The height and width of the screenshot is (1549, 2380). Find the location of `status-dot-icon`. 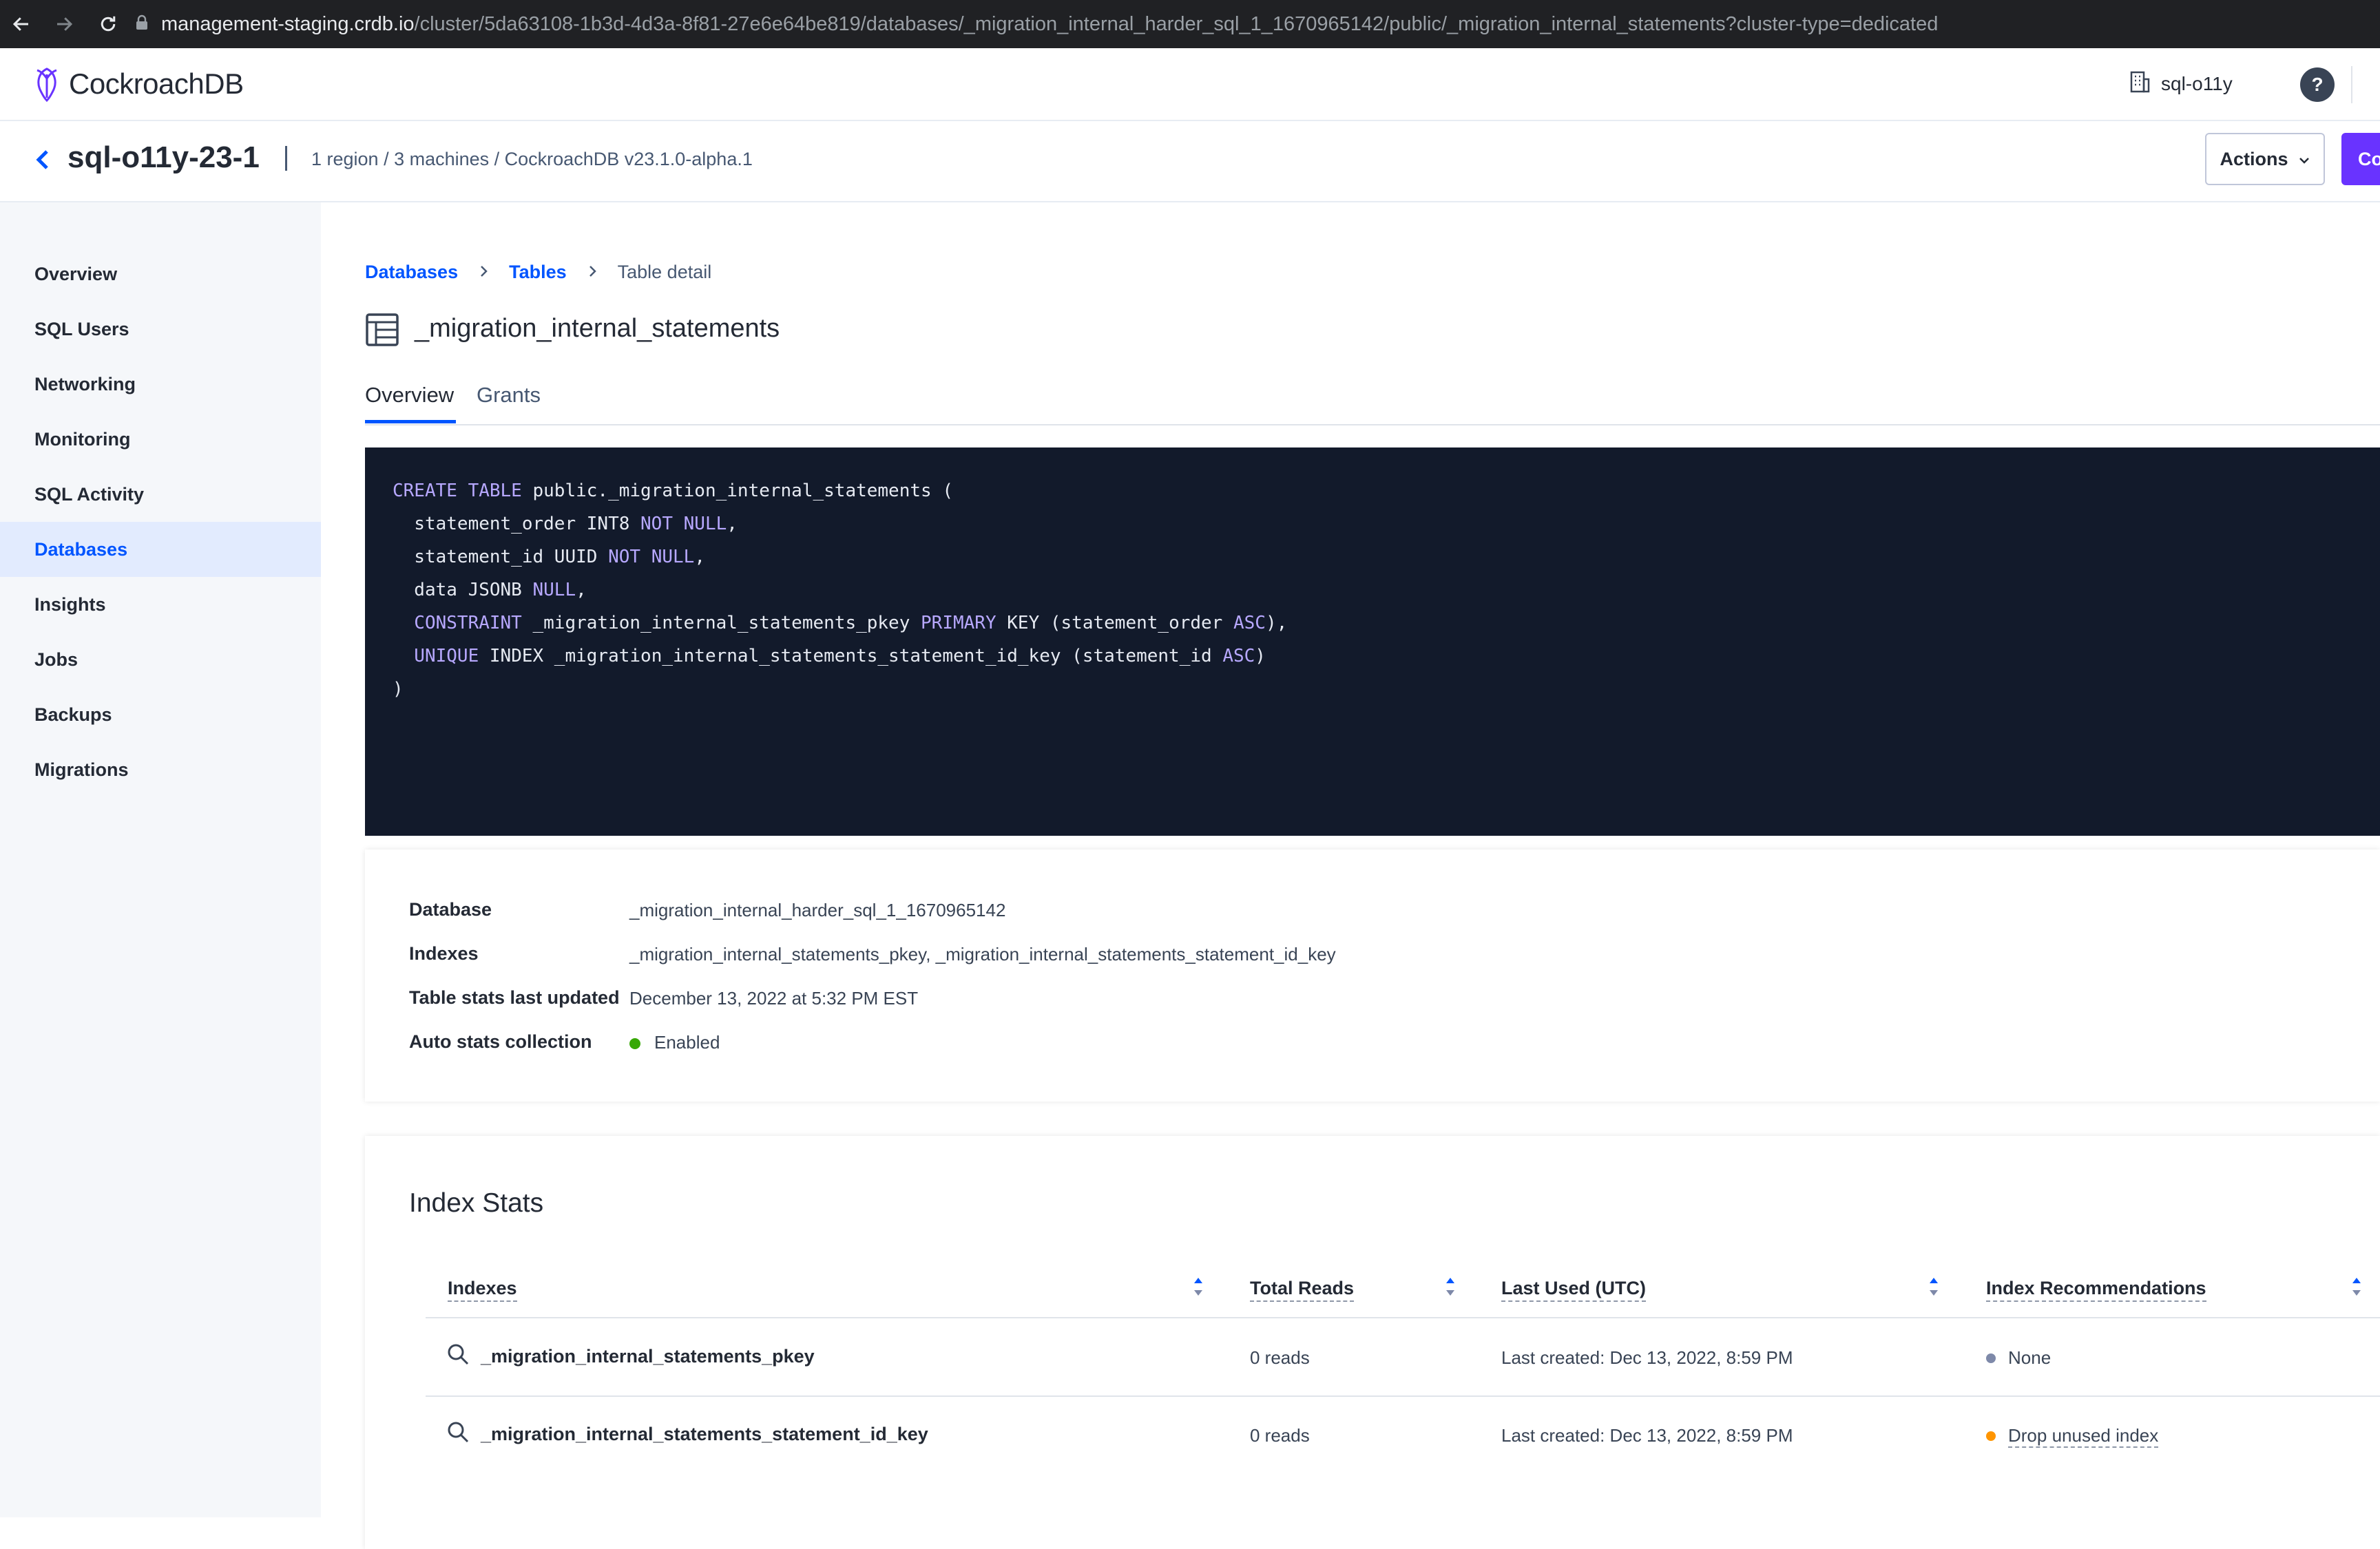

status-dot-icon is located at coordinates (634, 1043).